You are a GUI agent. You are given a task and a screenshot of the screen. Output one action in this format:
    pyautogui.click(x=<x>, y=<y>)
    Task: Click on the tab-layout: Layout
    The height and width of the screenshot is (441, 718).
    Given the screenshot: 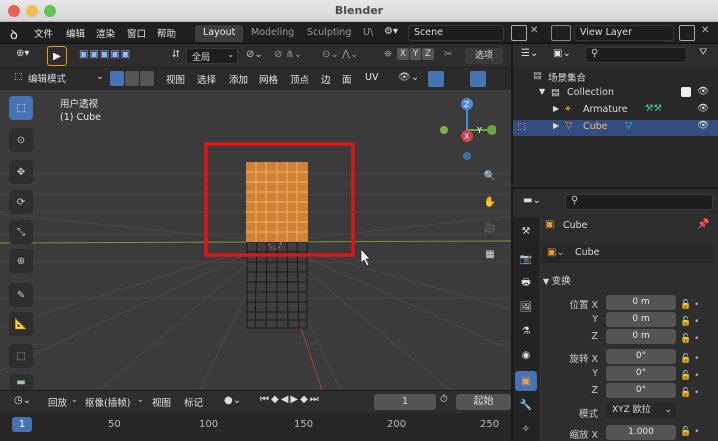 What is the action you would take?
    pyautogui.click(x=219, y=33)
    